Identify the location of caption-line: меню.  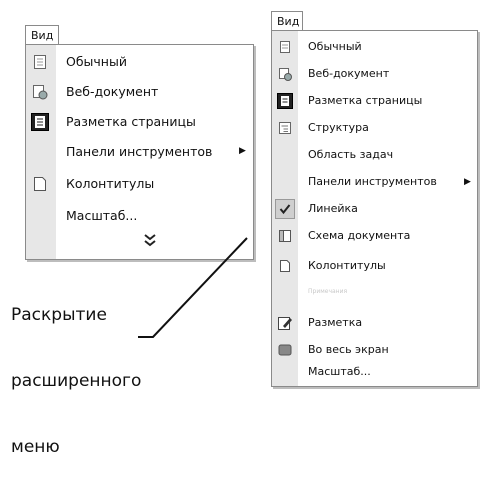
(35, 447).